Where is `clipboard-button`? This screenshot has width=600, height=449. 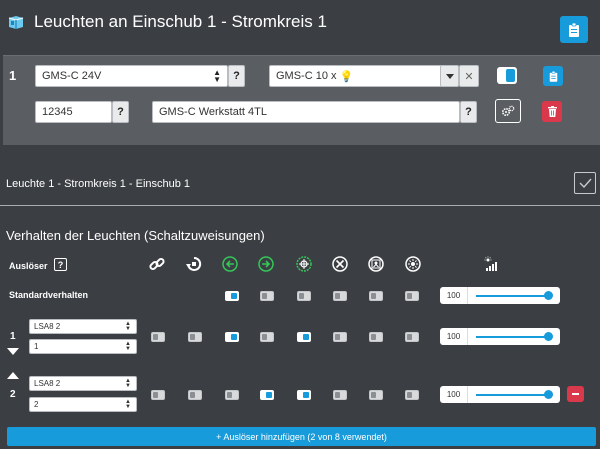
clipboard-button is located at coordinates (574, 29).